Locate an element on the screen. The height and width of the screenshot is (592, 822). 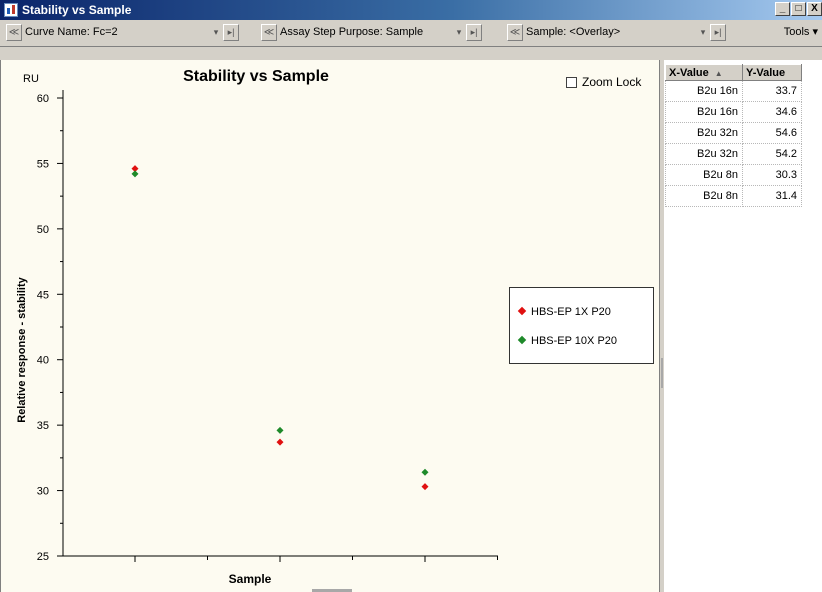
window-titlebar: Stability vs Sample _ □ X is located at coordinates (411, 10).